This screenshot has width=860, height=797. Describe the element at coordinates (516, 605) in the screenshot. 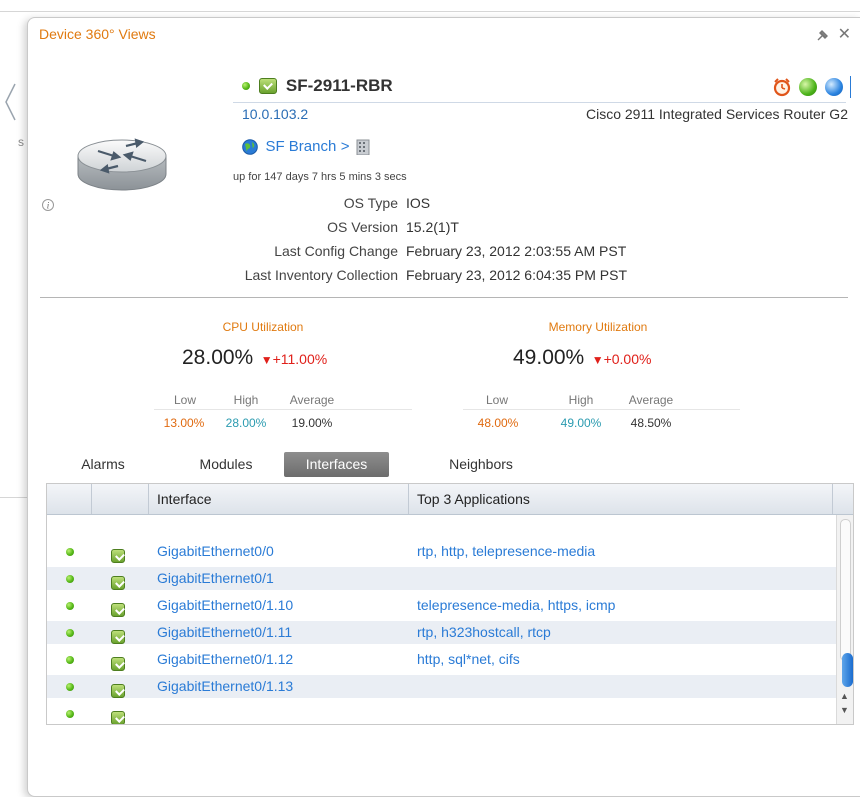

I see `applications-link: telepresence-media, https, icmp` at that location.